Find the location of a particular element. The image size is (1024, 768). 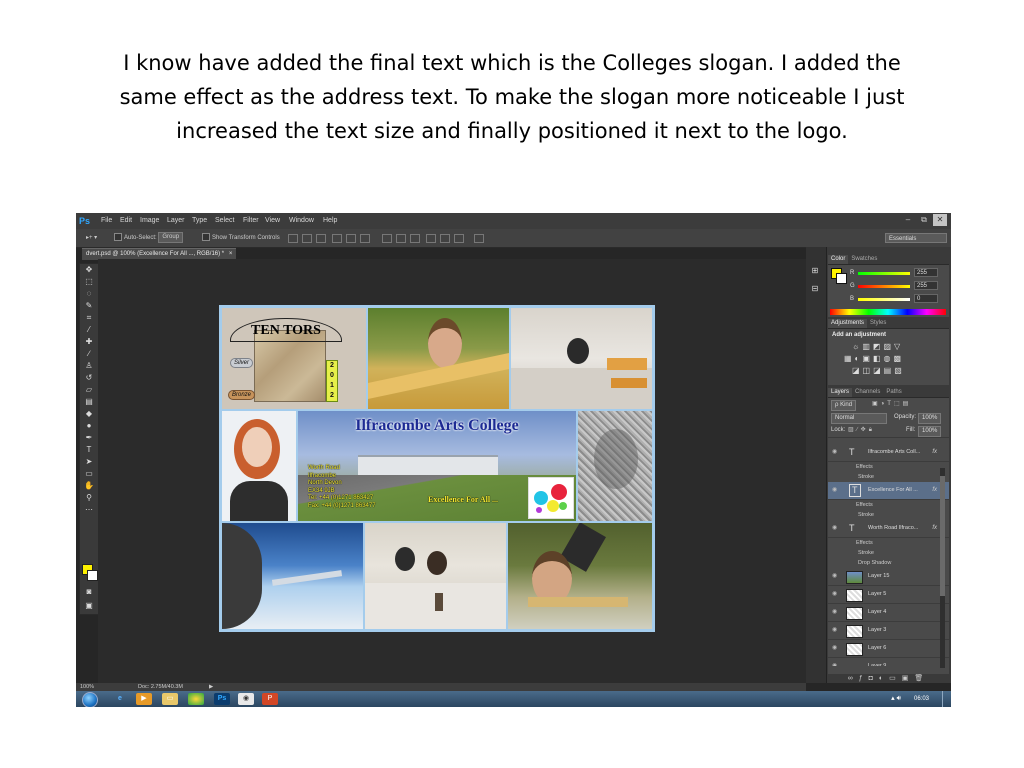

status-menu-arrow-icon: ▶ is located at coordinates (211, 687).